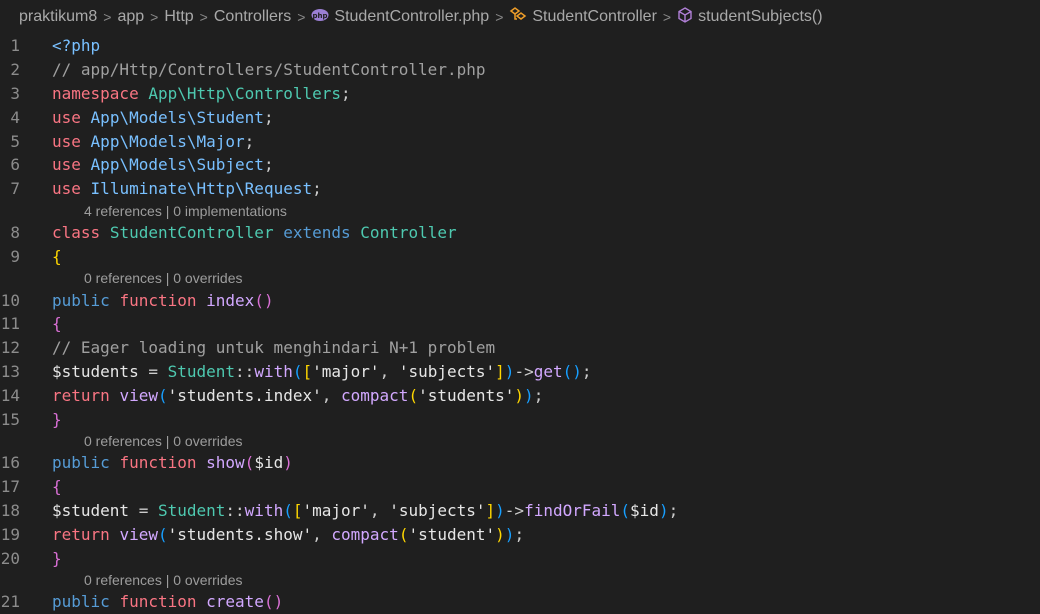 The width and height of the screenshot is (1040, 614). What do you see at coordinates (572, 510) in the screenshot?
I see `function-name: findOrFail` at bounding box center [572, 510].